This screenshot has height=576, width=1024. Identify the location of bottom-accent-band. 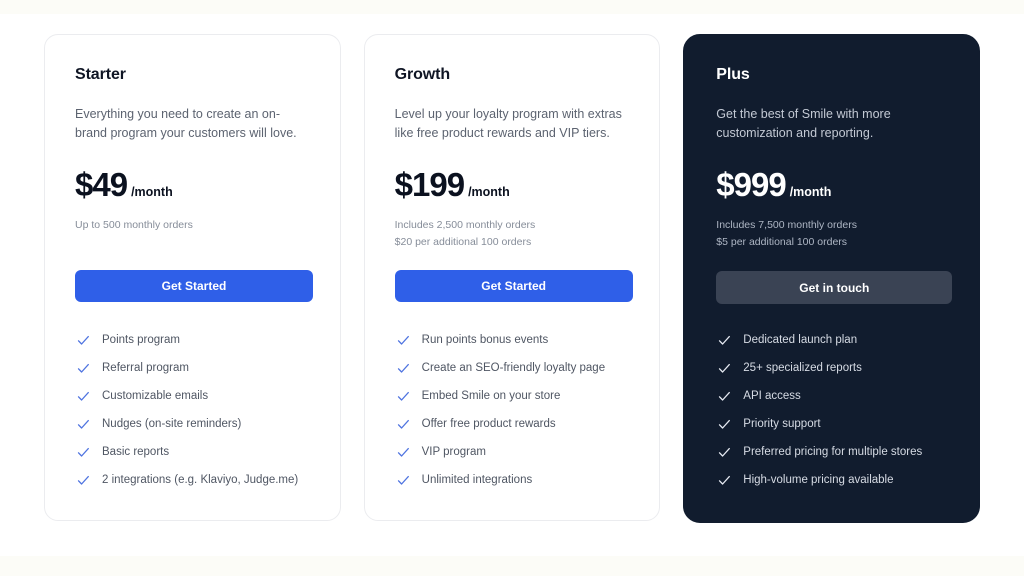
(512, 566).